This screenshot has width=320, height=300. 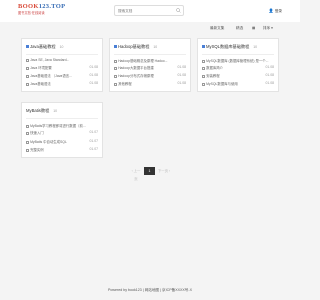 I want to click on doc-item: 其他教程 01.08, so click(x=150, y=84).